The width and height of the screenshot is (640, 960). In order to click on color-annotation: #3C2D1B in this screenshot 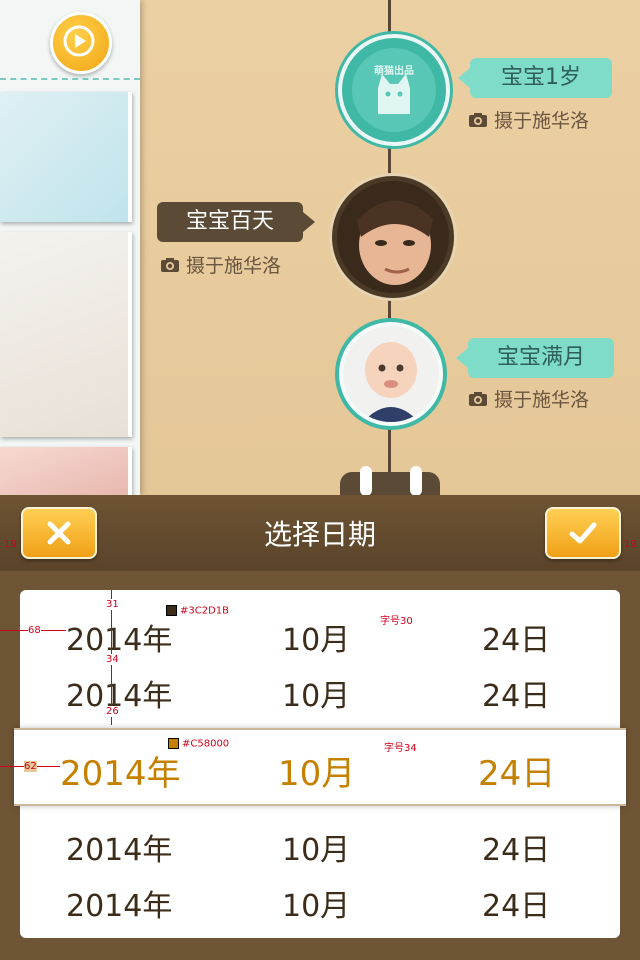, I will do `click(197, 611)`.